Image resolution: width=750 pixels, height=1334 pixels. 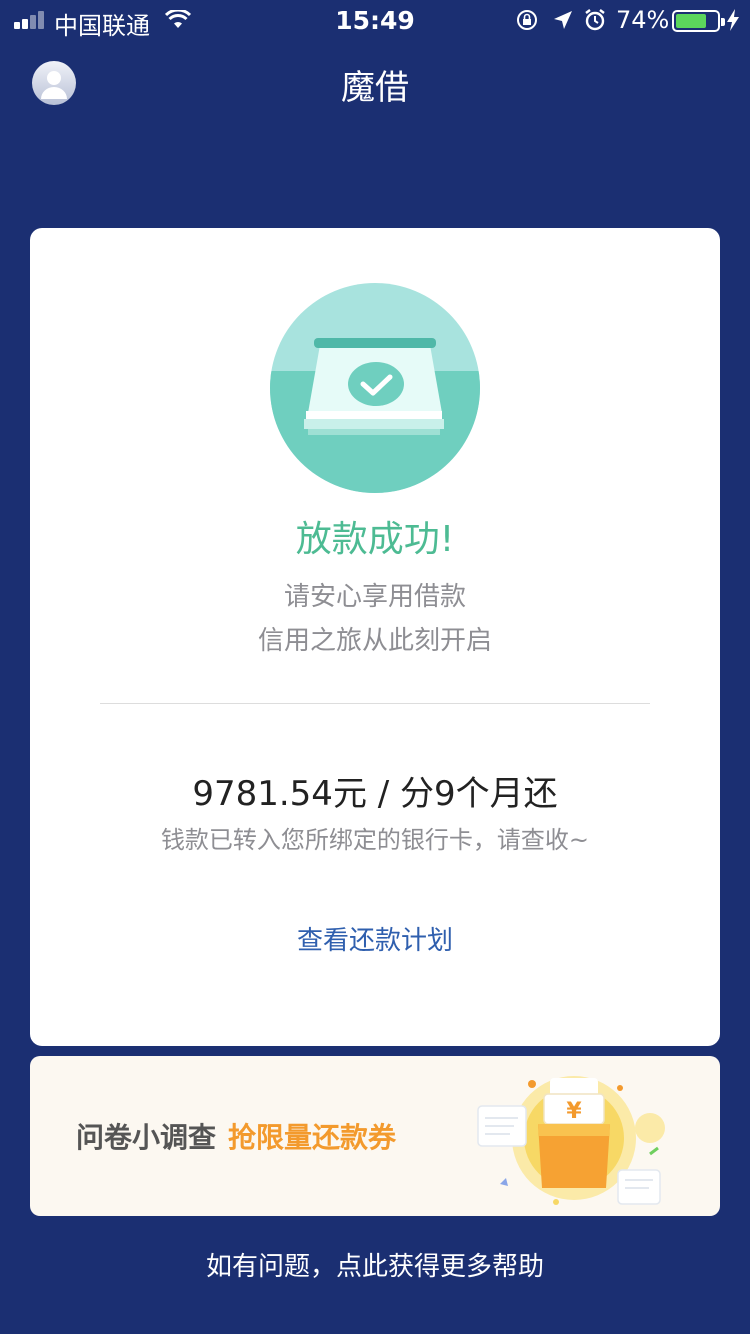 I want to click on survey-cta: 抢限量还款券, so click(x=312, y=1137).